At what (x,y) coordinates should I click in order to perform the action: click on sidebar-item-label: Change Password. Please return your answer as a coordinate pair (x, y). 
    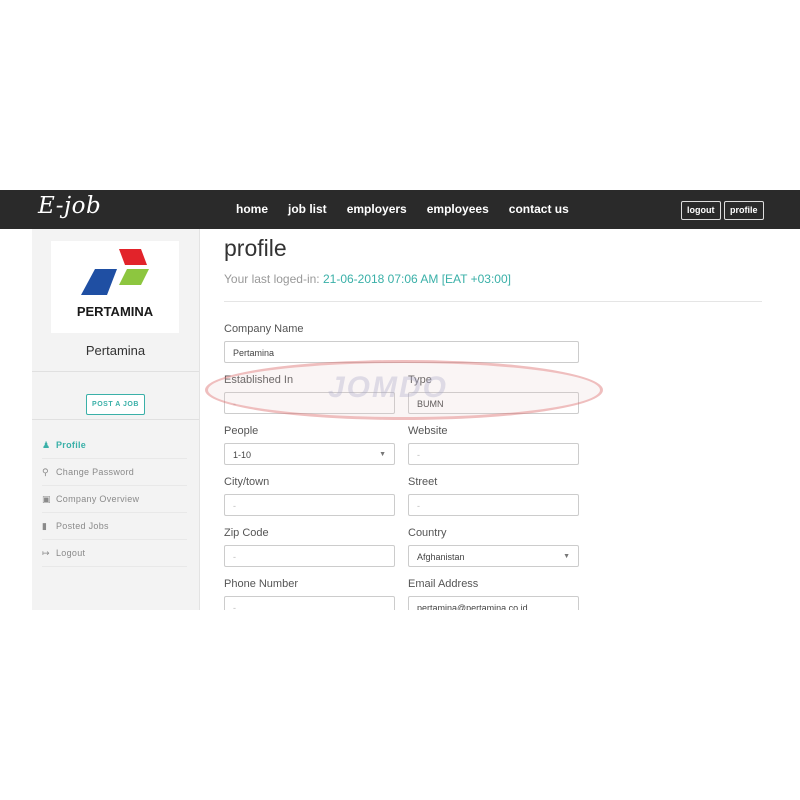
    Looking at the image, I should click on (95, 472).